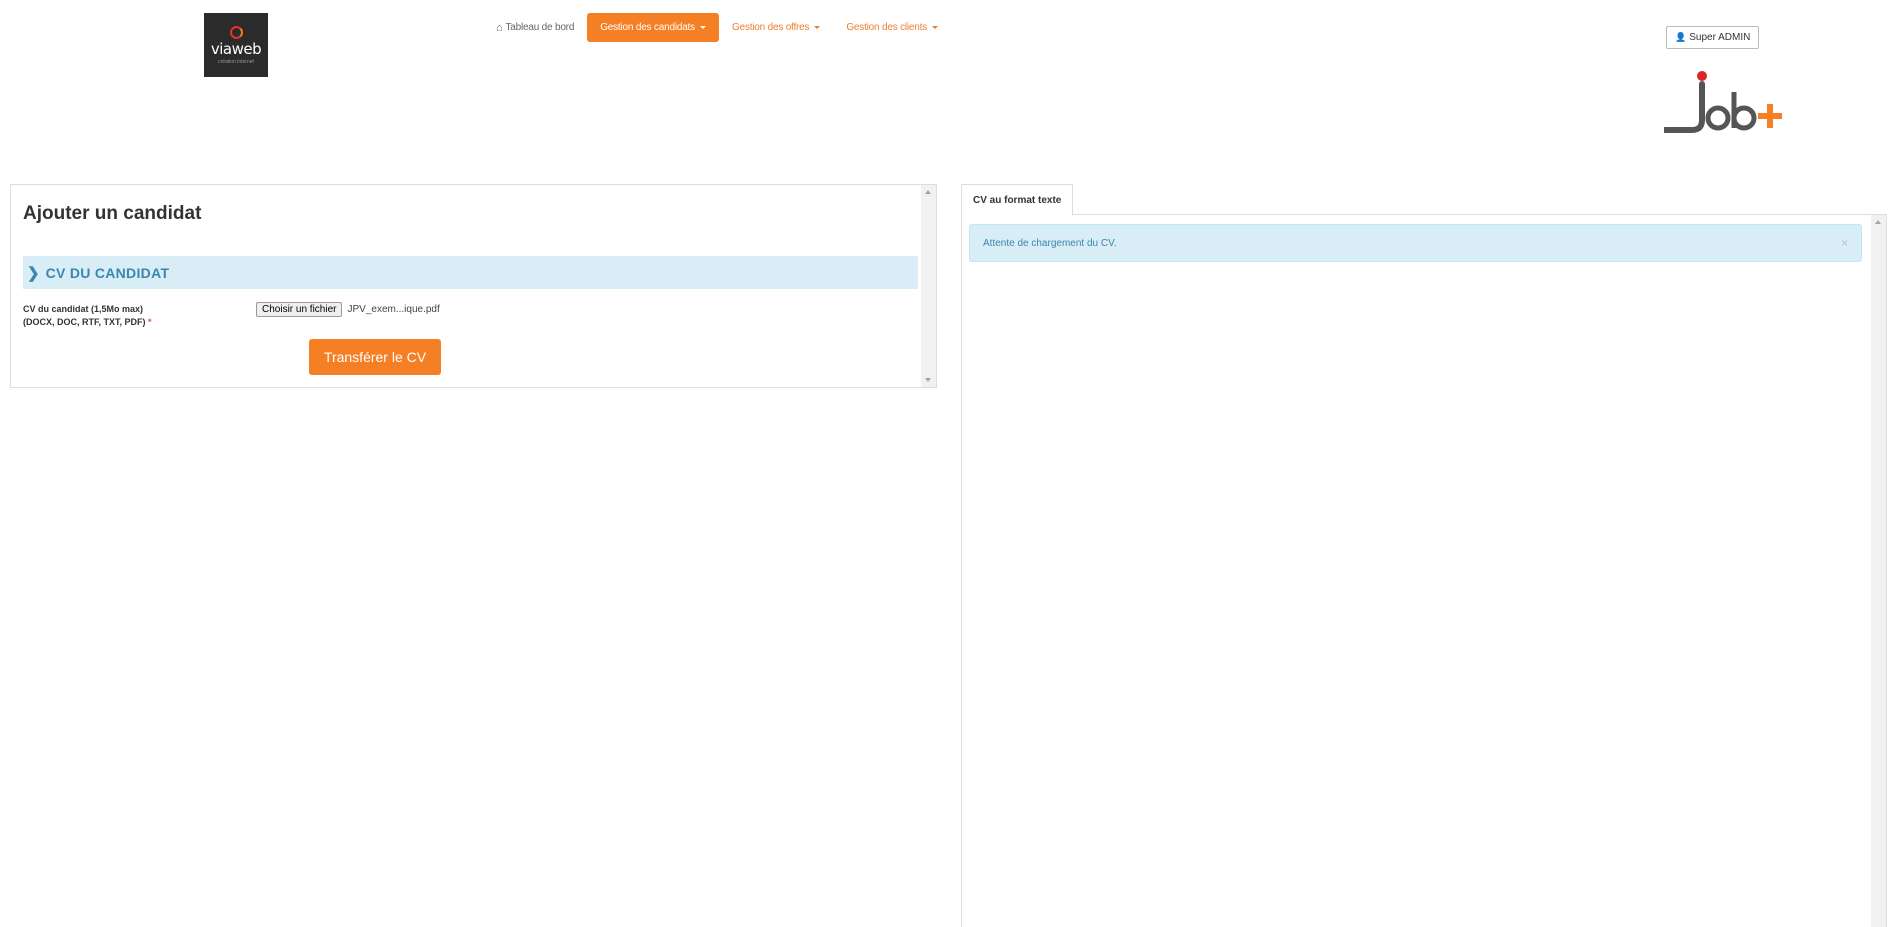 Image resolution: width=1891 pixels, height=927 pixels. Describe the element at coordinates (375, 357) in the screenshot. I see `upload-cv-button: Transférer le CV` at that location.